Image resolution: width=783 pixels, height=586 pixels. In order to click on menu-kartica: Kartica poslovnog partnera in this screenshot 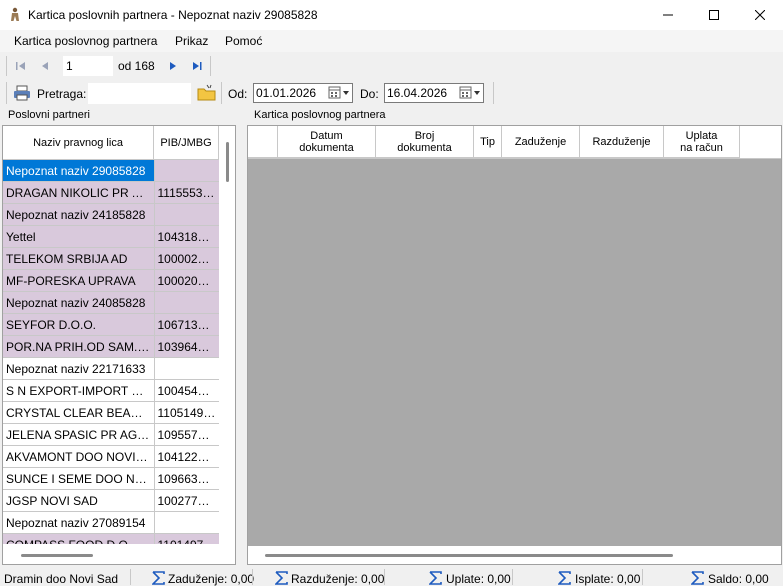, I will do `click(85, 41)`.